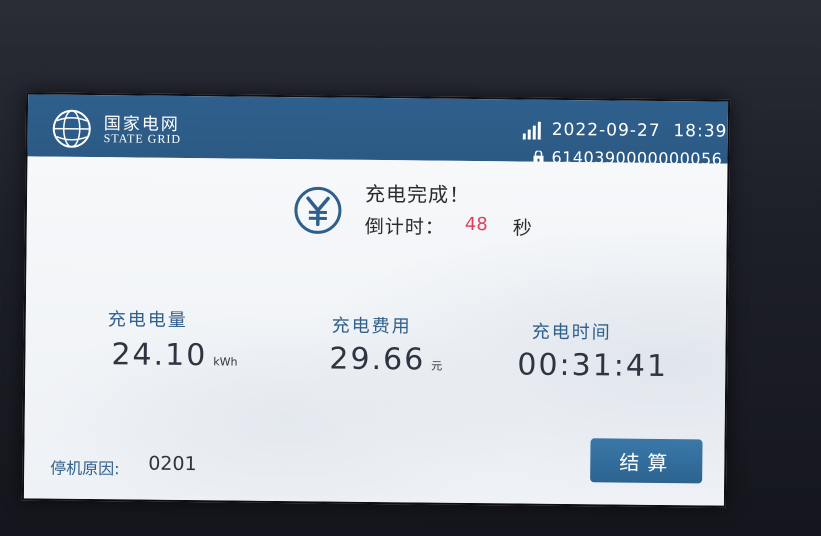 The image size is (821, 536). I want to click on countdown-unit: 秒, so click(522, 228).